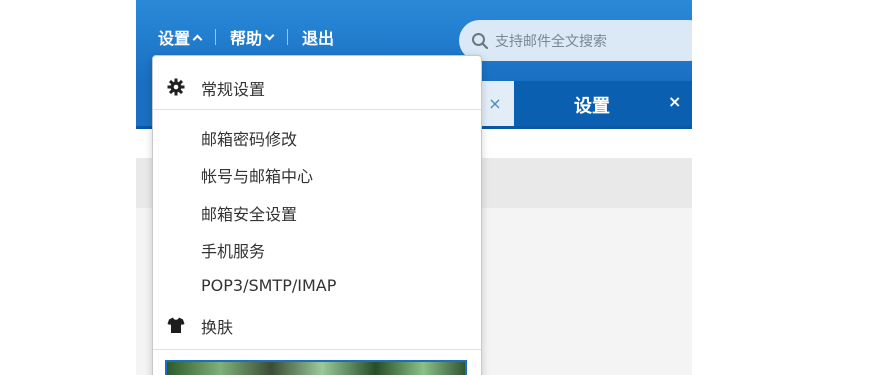  I want to click on menu-item-pop3-smtp-imap: POP3/SMTP/IMAP, so click(317, 286).